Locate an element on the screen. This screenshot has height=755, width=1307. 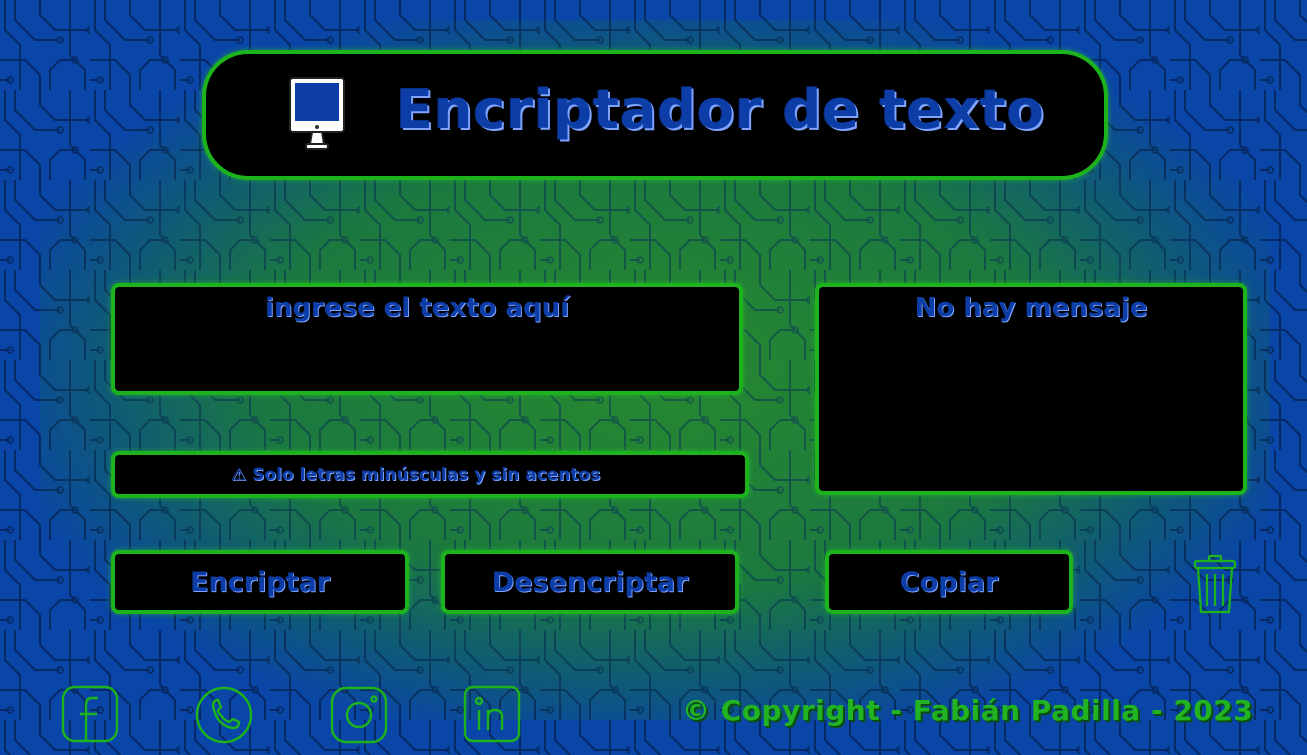
encrypt-button: Encriptar is located at coordinates (260, 582).